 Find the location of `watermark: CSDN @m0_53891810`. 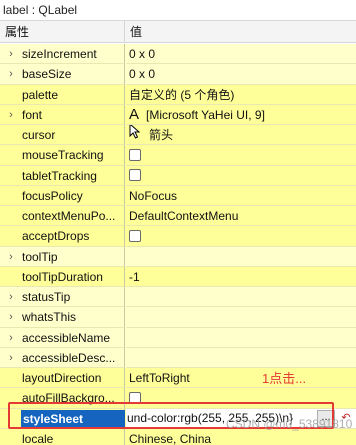

watermark: CSDN @m0_53891810 is located at coordinates (289, 424).